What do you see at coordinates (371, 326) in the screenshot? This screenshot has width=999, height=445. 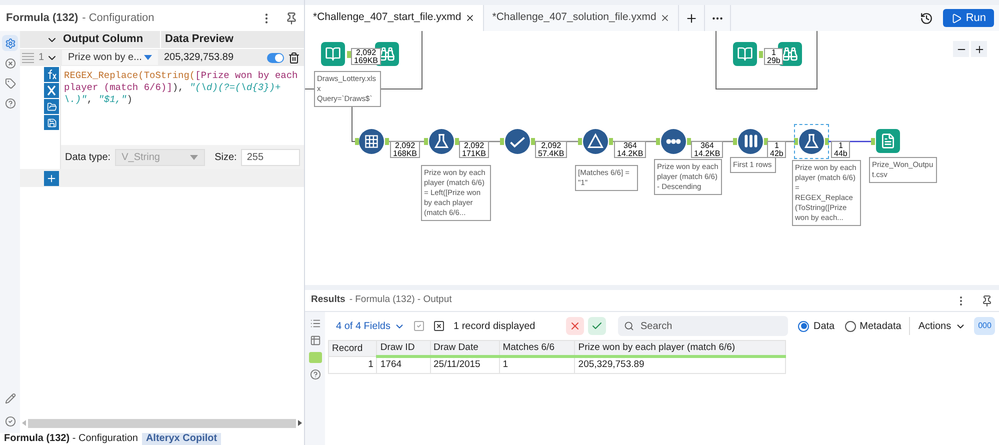 I see `fields-dropdown: 4 of 4 Fields` at bounding box center [371, 326].